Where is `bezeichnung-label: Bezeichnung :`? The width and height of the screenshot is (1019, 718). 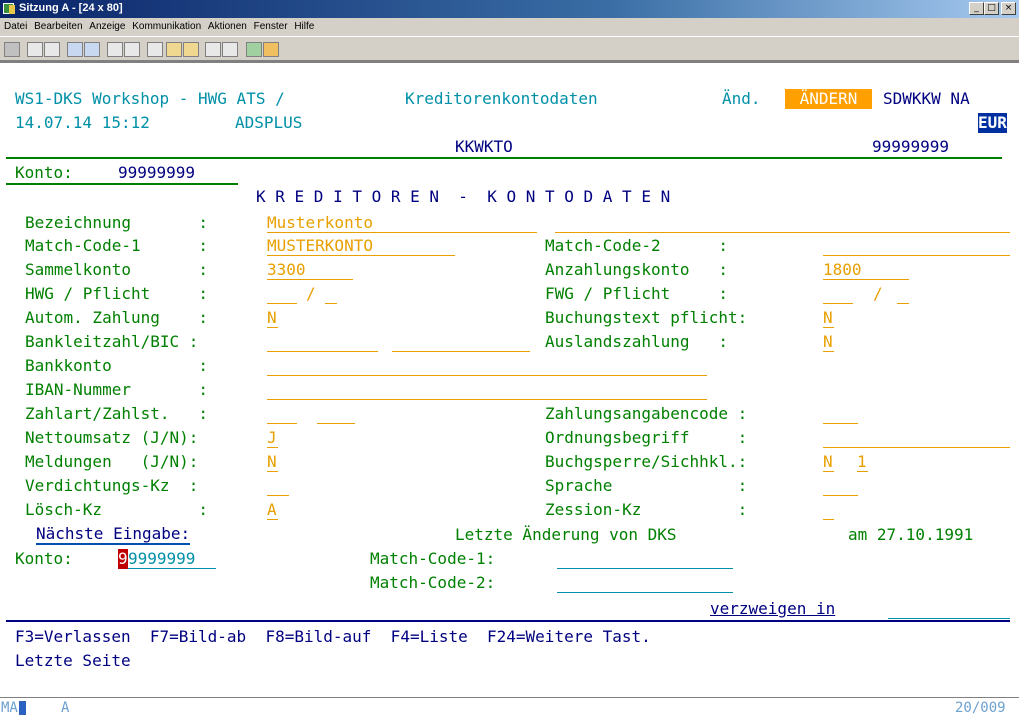
bezeichnung-label: Bezeichnung : is located at coordinates (117, 222).